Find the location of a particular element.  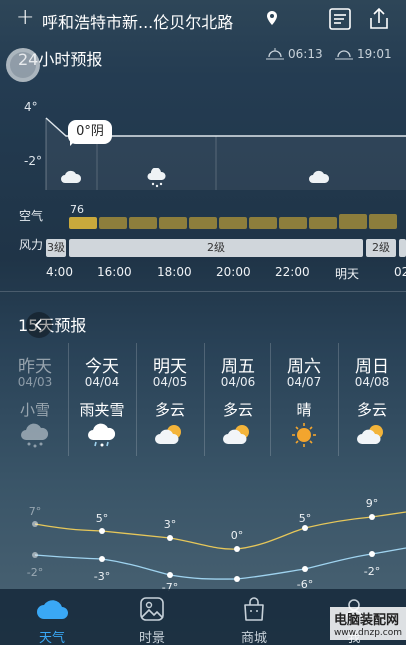

list-button is located at coordinates (340, 19).